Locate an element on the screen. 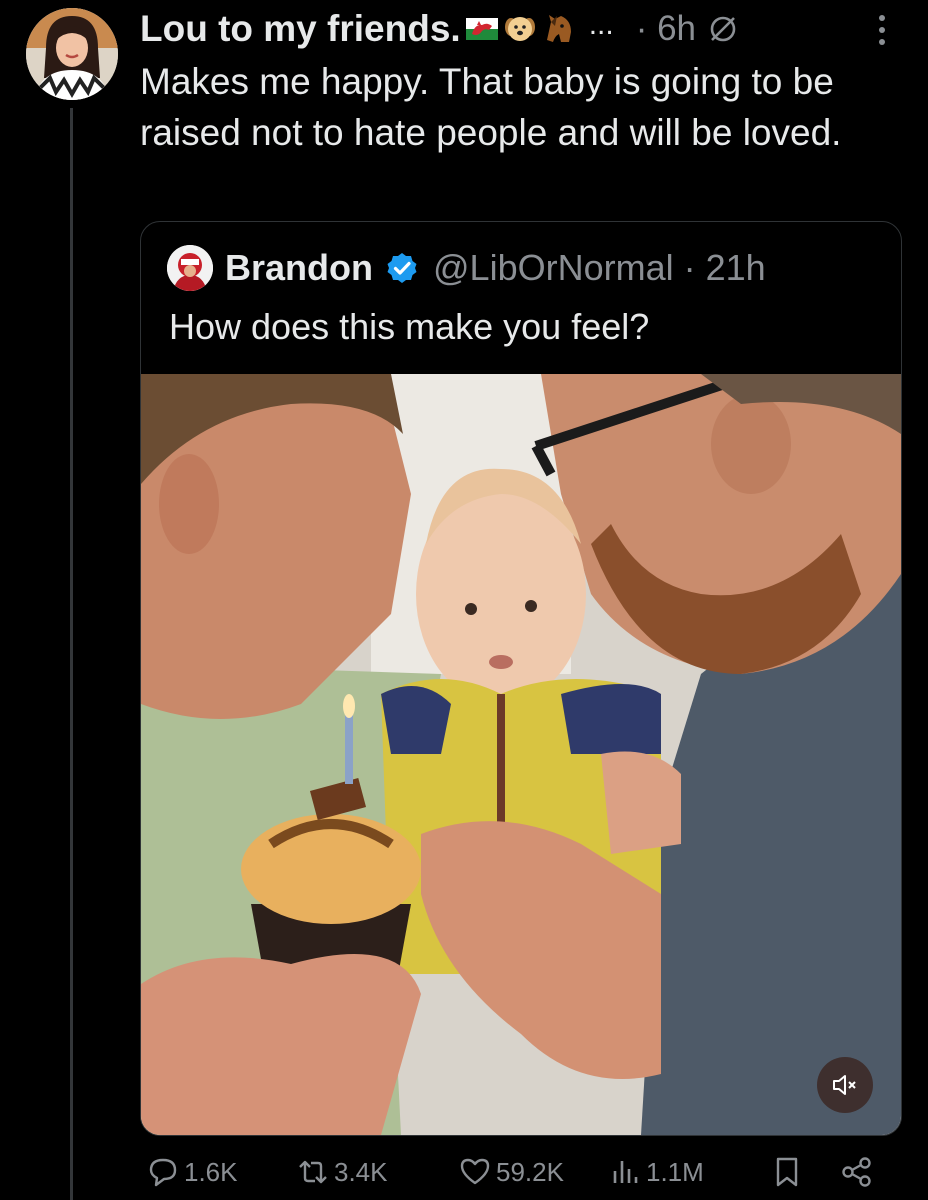 The image size is (928, 1200). author-avatar-image is located at coordinates (72, 54).